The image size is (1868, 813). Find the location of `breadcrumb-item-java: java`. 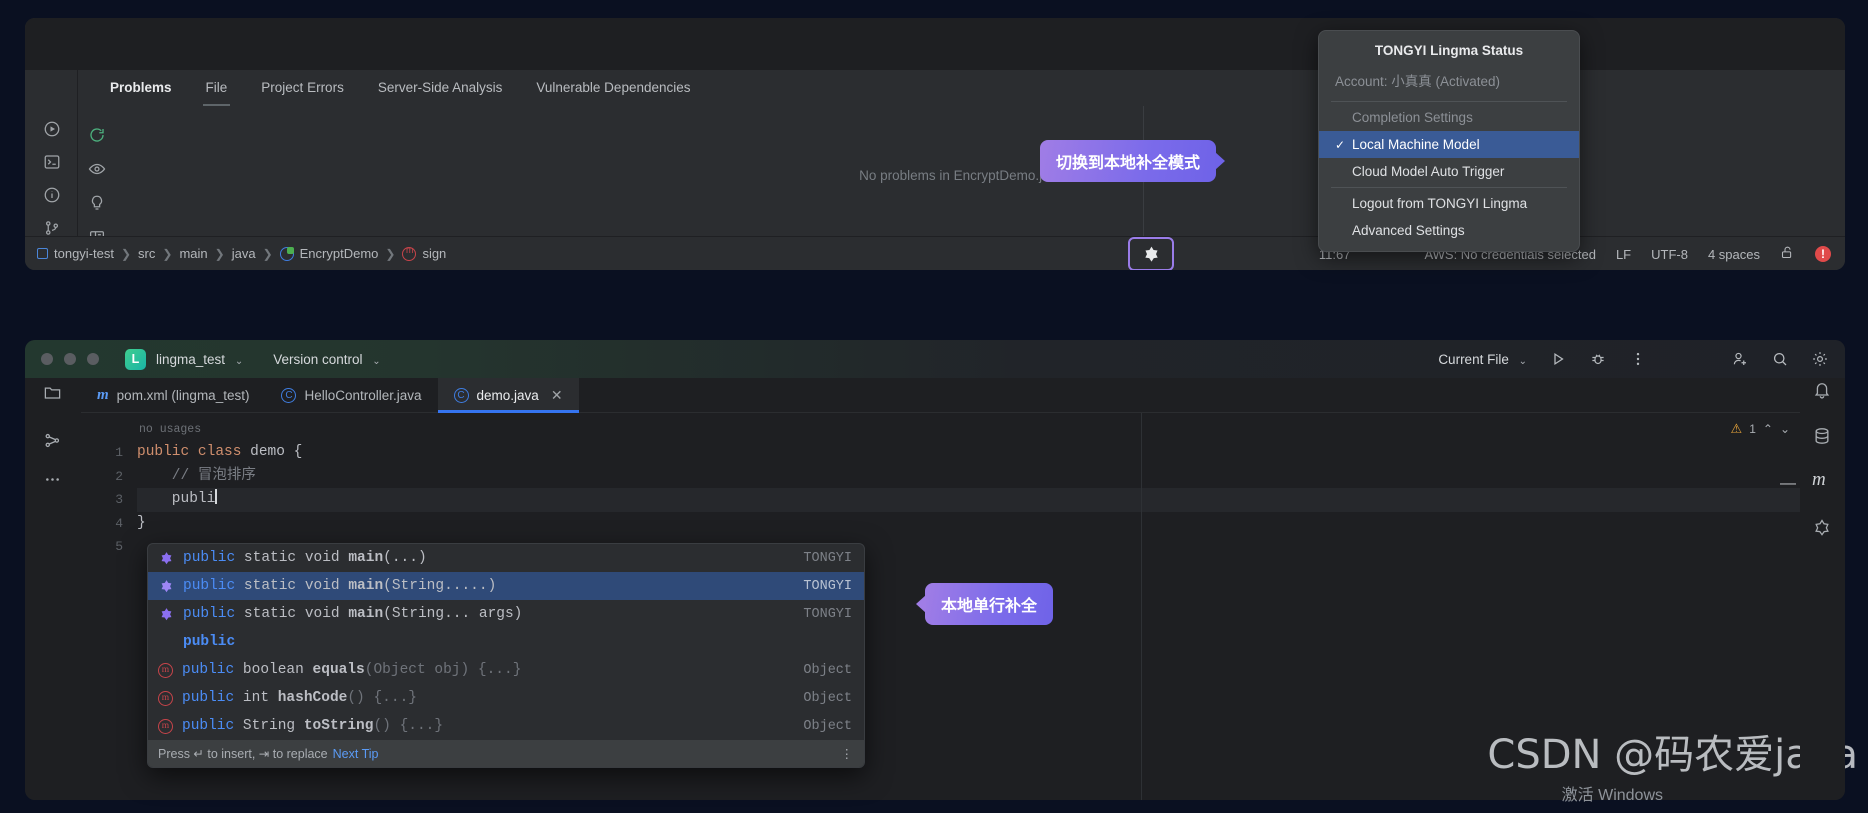

breadcrumb-item-java: java is located at coordinates (244, 253).